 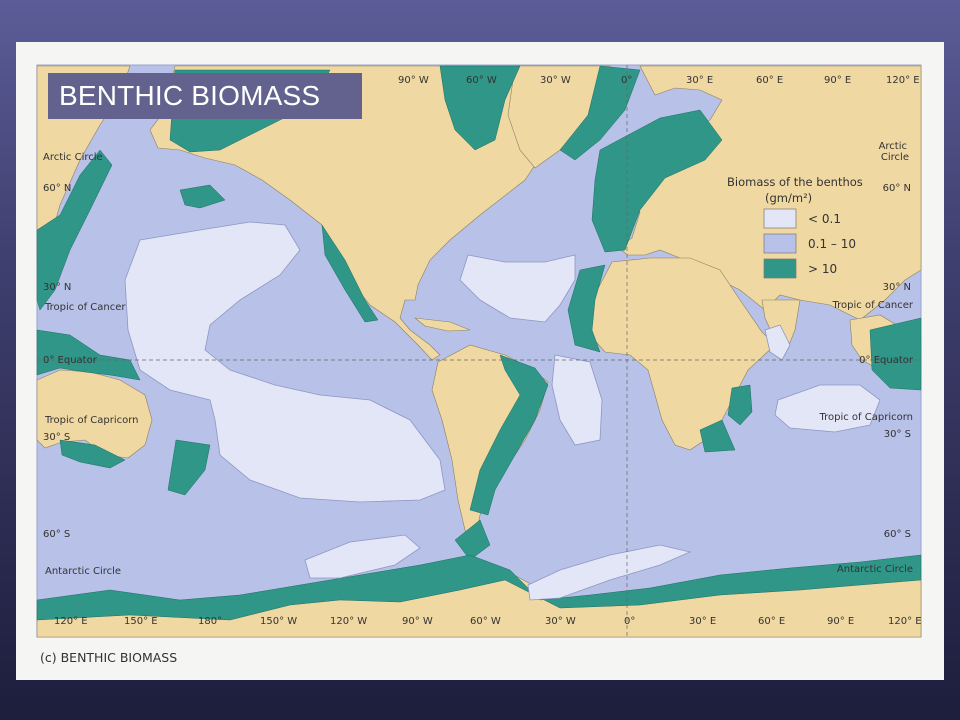 What do you see at coordinates (70, 360) in the screenshot?
I see `left-equator-label: 0° Equator` at bounding box center [70, 360].